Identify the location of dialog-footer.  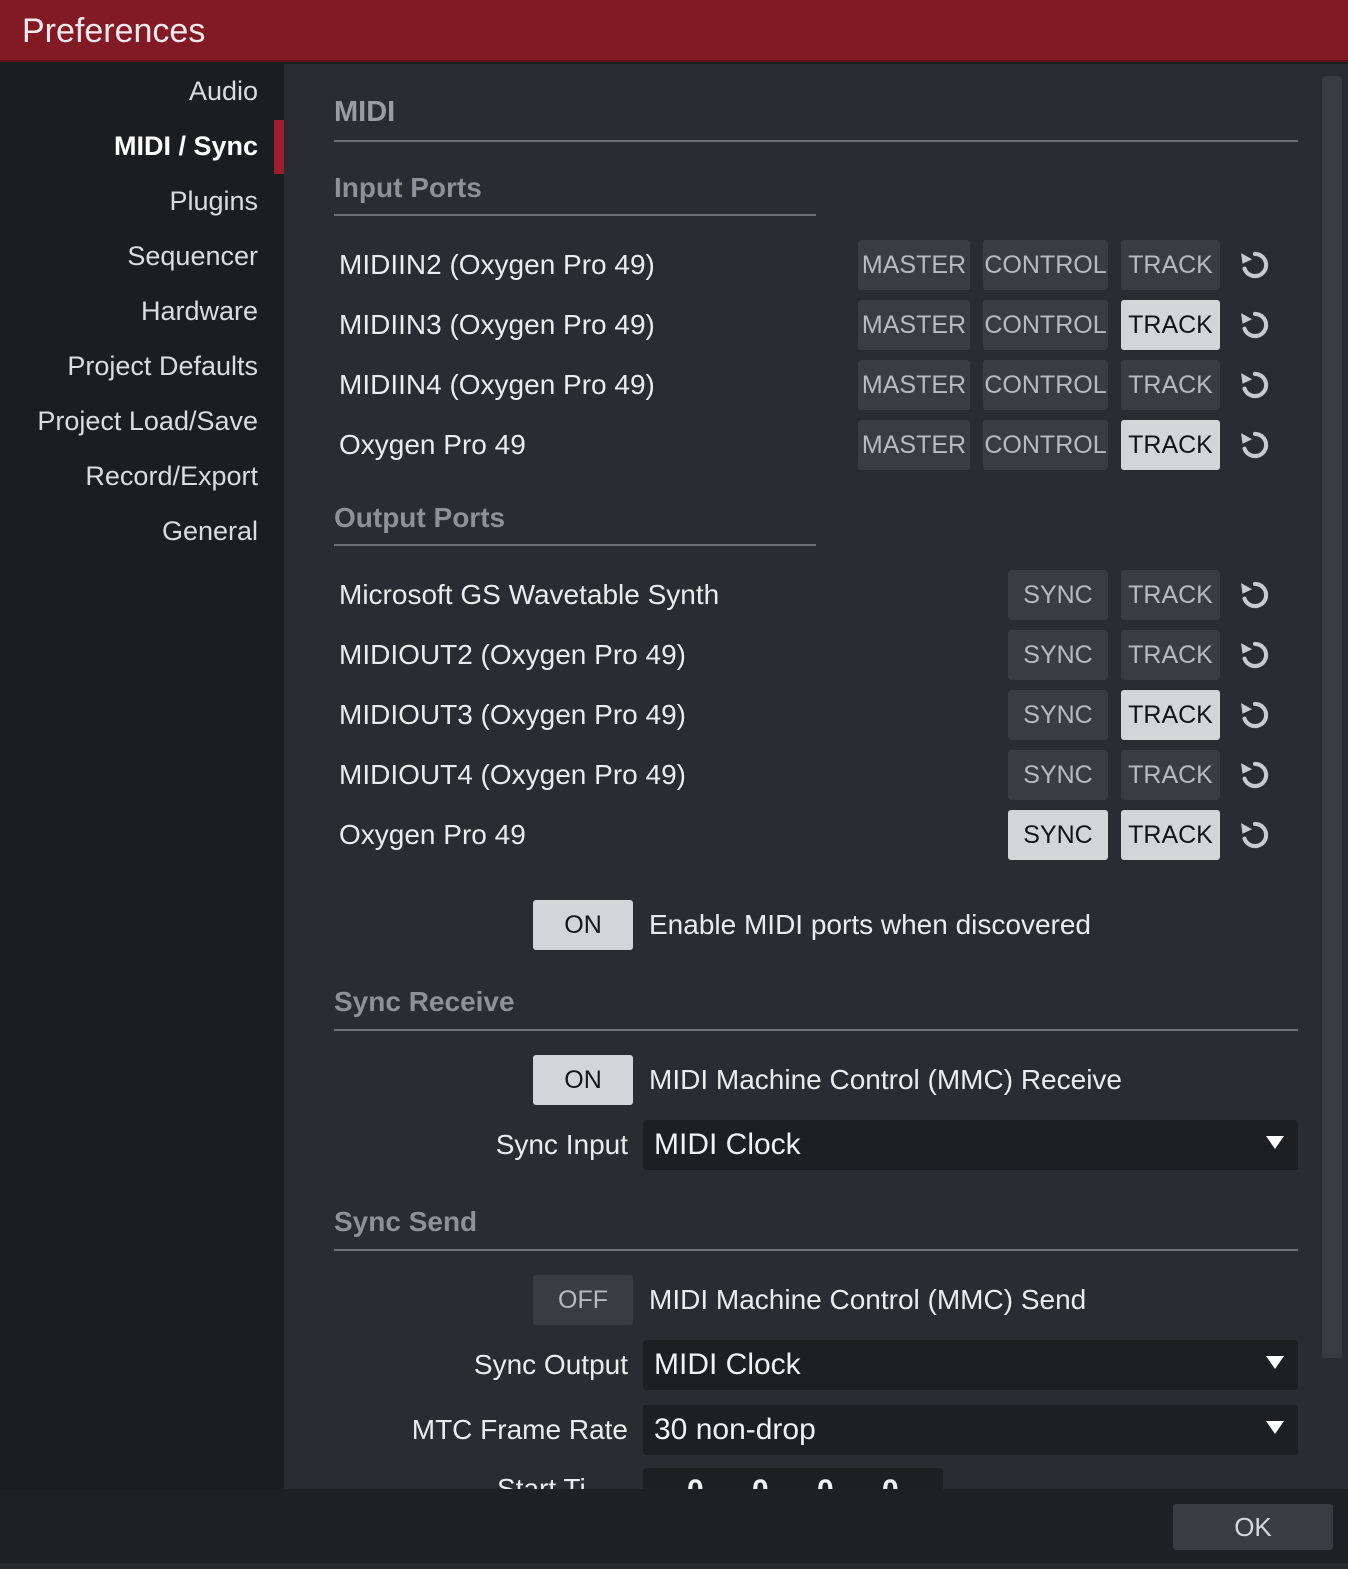
(674, 1529).